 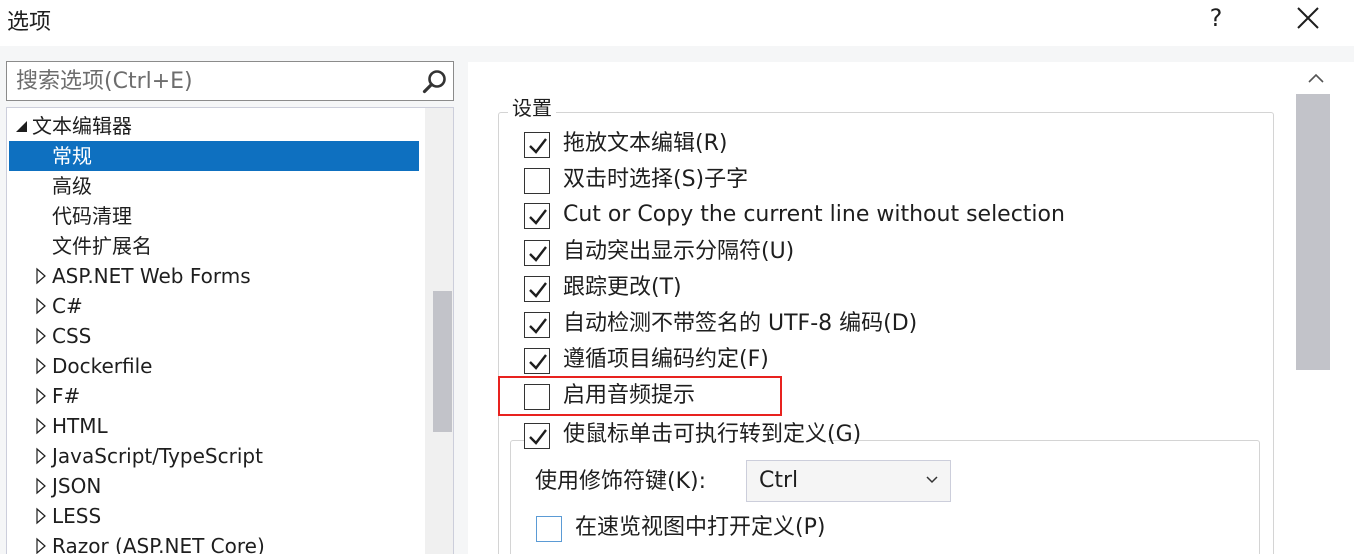 What do you see at coordinates (1316, 78) in the screenshot?
I see `chevron-up-icon` at bounding box center [1316, 78].